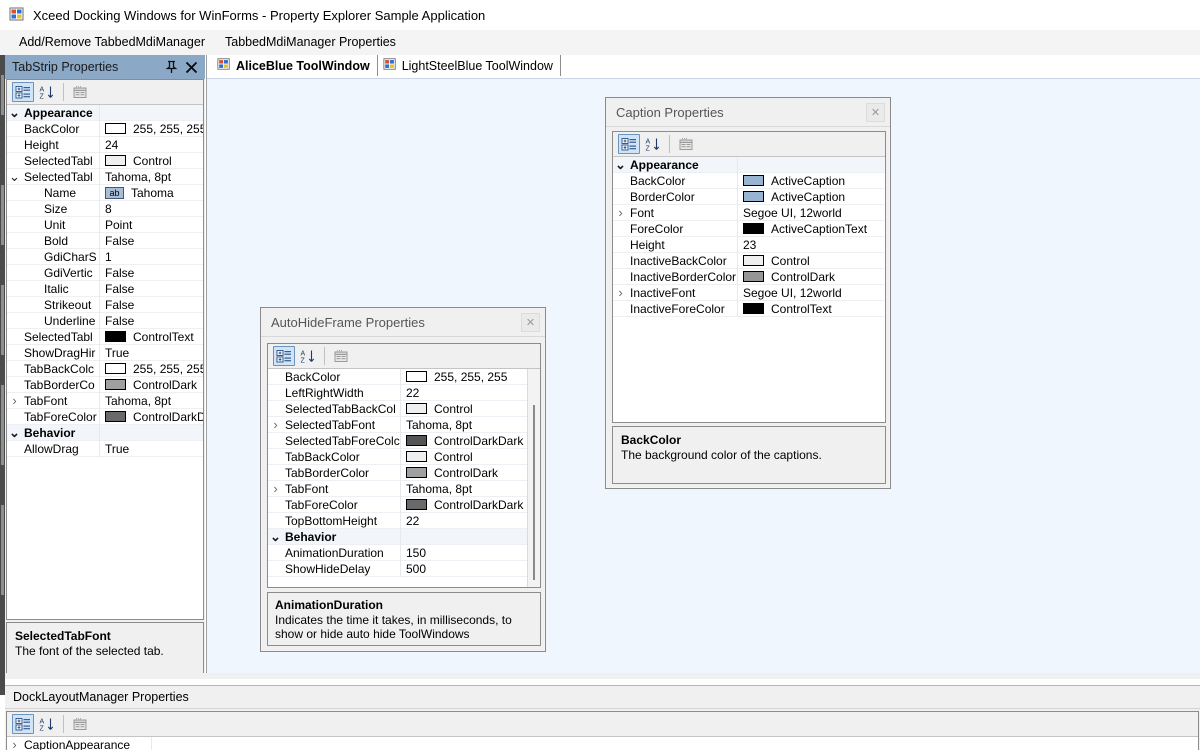  Describe the element at coordinates (151, 193) in the screenshot. I see `property-value-cell: ab Tahoma` at that location.